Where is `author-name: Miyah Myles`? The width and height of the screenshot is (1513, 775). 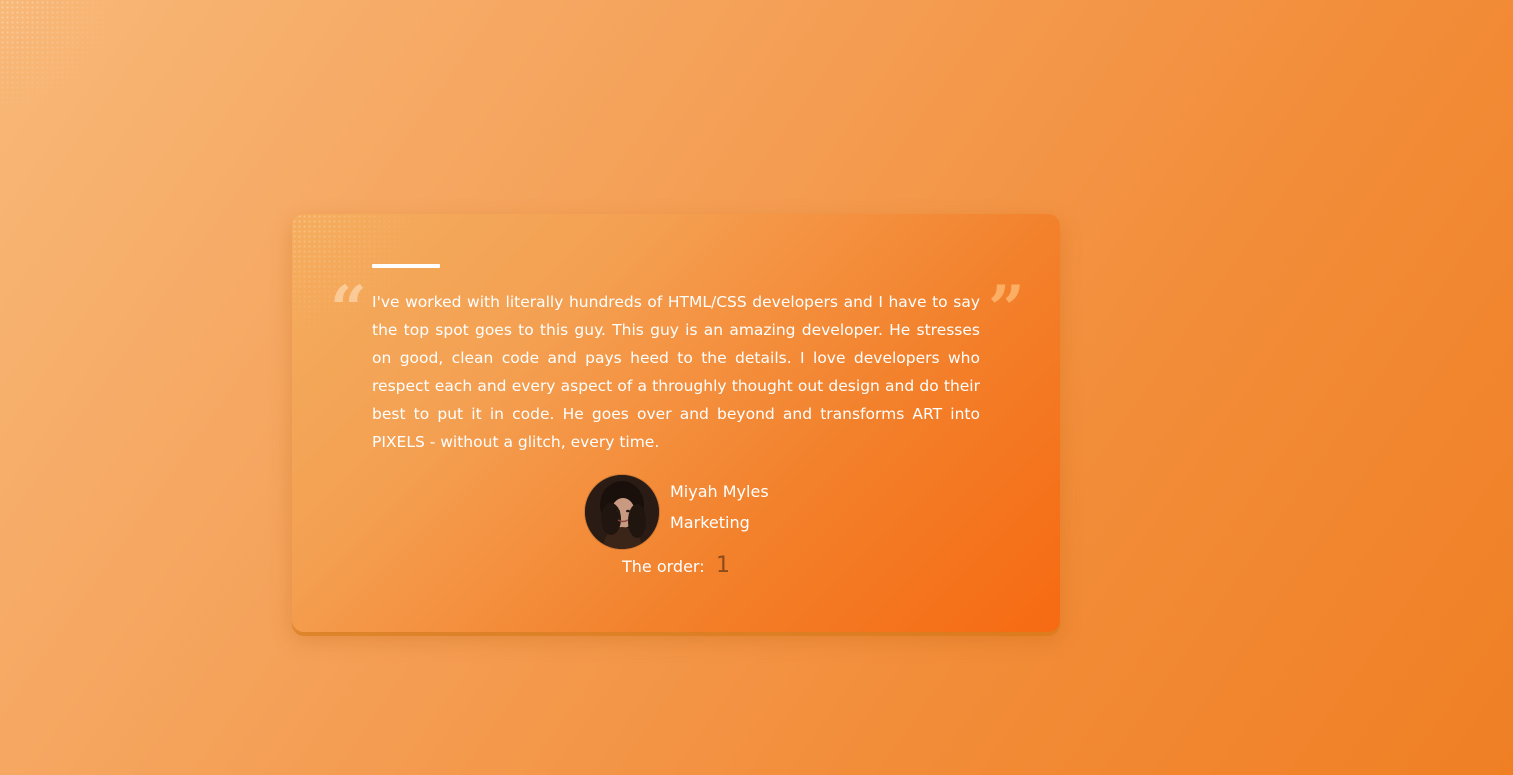
author-name: Miyah Myles is located at coordinates (719, 491).